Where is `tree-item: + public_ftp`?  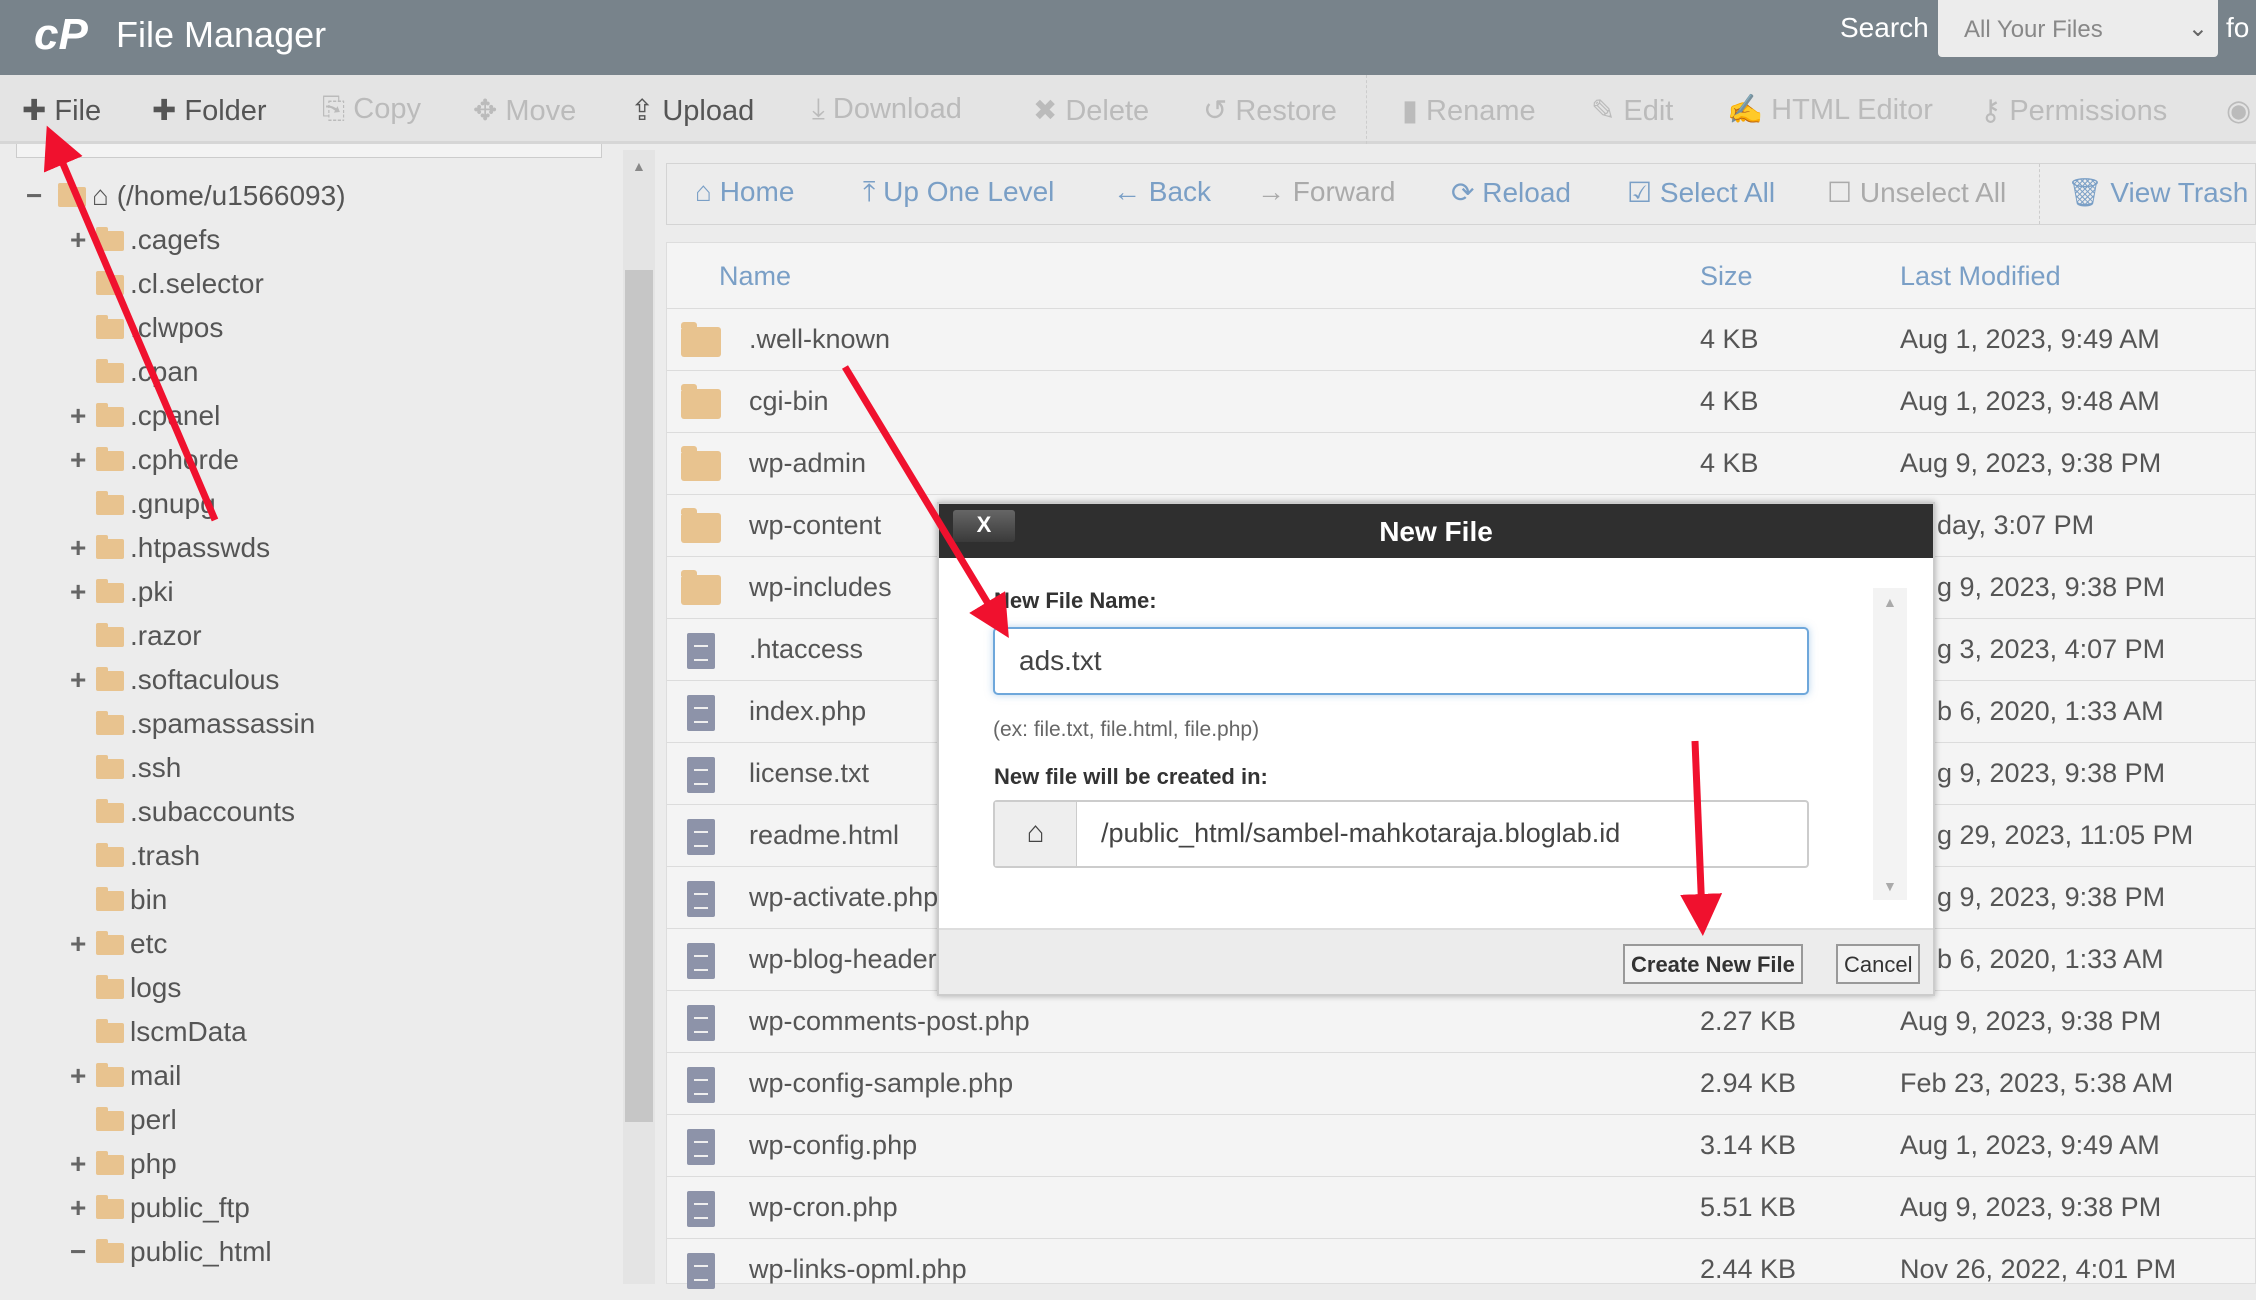
tree-item: + public_ftp is located at coordinates (160, 1214).